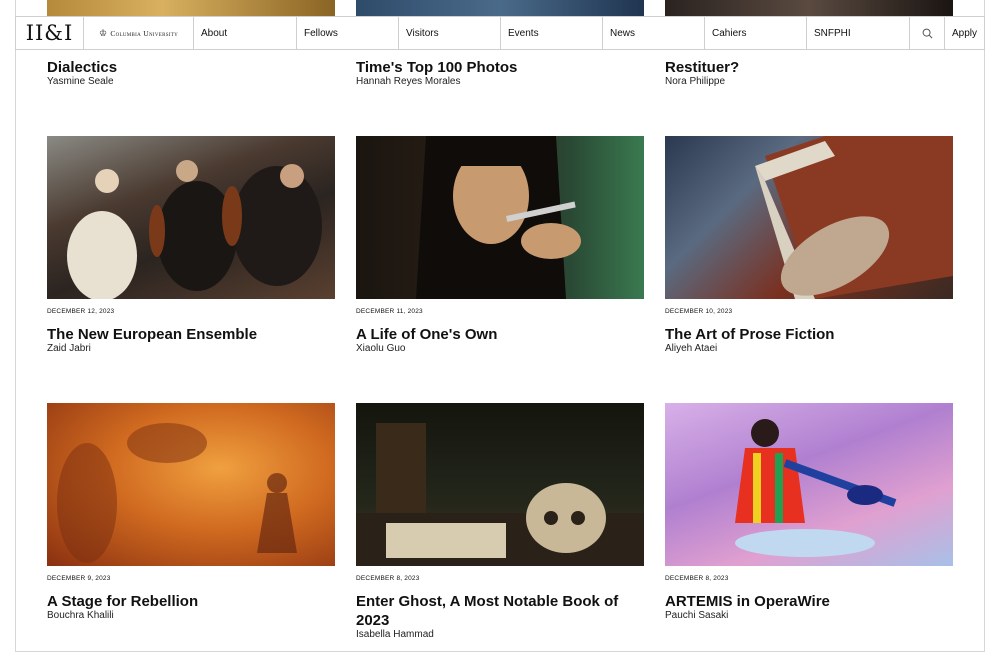 This screenshot has width=1000, height=667. What do you see at coordinates (80, 615) in the screenshot?
I see `card-author: Bouchra Khalili` at bounding box center [80, 615].